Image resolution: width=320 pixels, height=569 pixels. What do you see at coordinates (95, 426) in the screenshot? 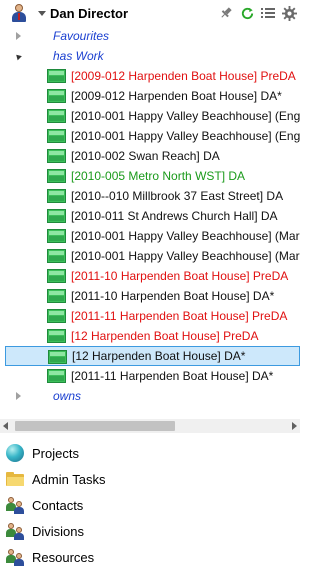
I see `scrollbar-thumb` at bounding box center [95, 426].